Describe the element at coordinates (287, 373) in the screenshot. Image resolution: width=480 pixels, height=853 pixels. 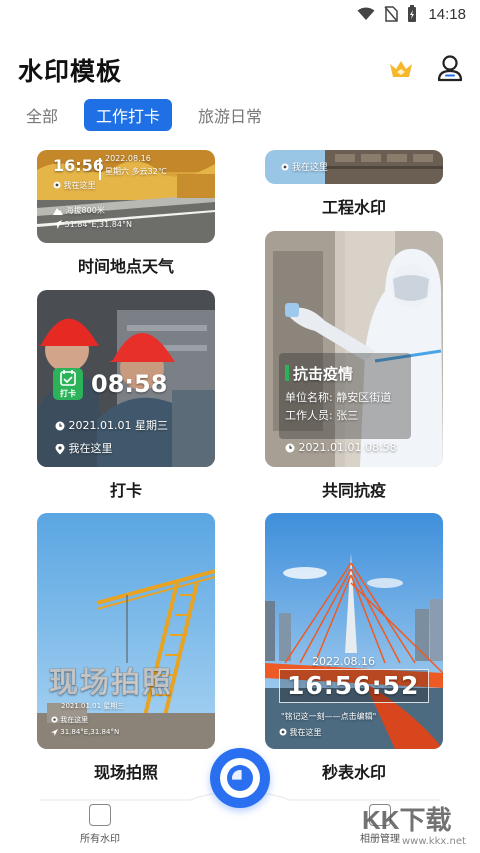
I see `epidemic-heading-bar` at that location.